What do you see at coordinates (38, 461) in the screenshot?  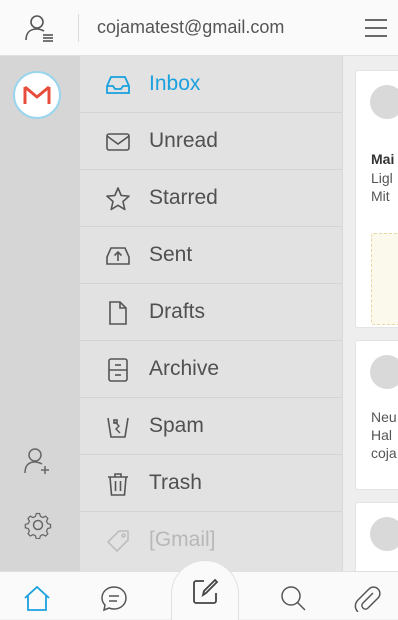 I see `add-account-icon` at bounding box center [38, 461].